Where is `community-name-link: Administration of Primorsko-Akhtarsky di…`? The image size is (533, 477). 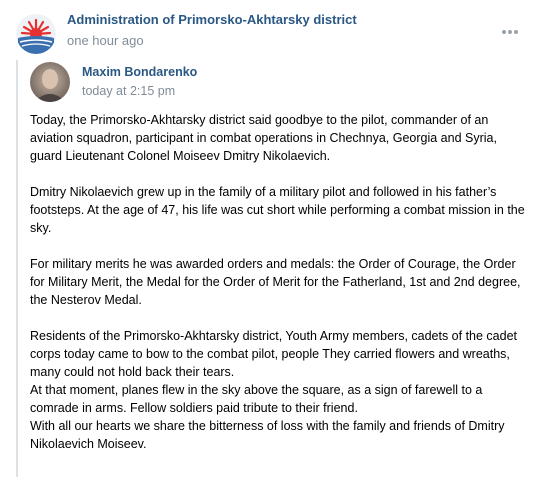
community-name-link: Administration of Primorsko-Akhtarsky di… is located at coordinates (212, 19).